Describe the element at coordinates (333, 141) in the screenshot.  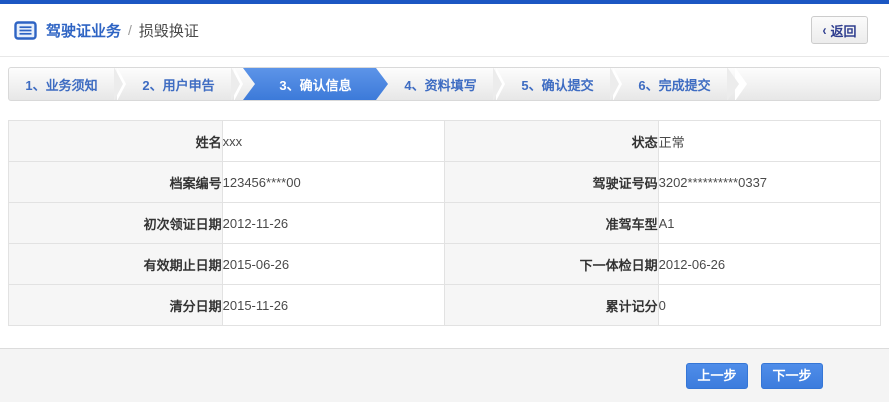
I see `field-value: xxx` at that location.